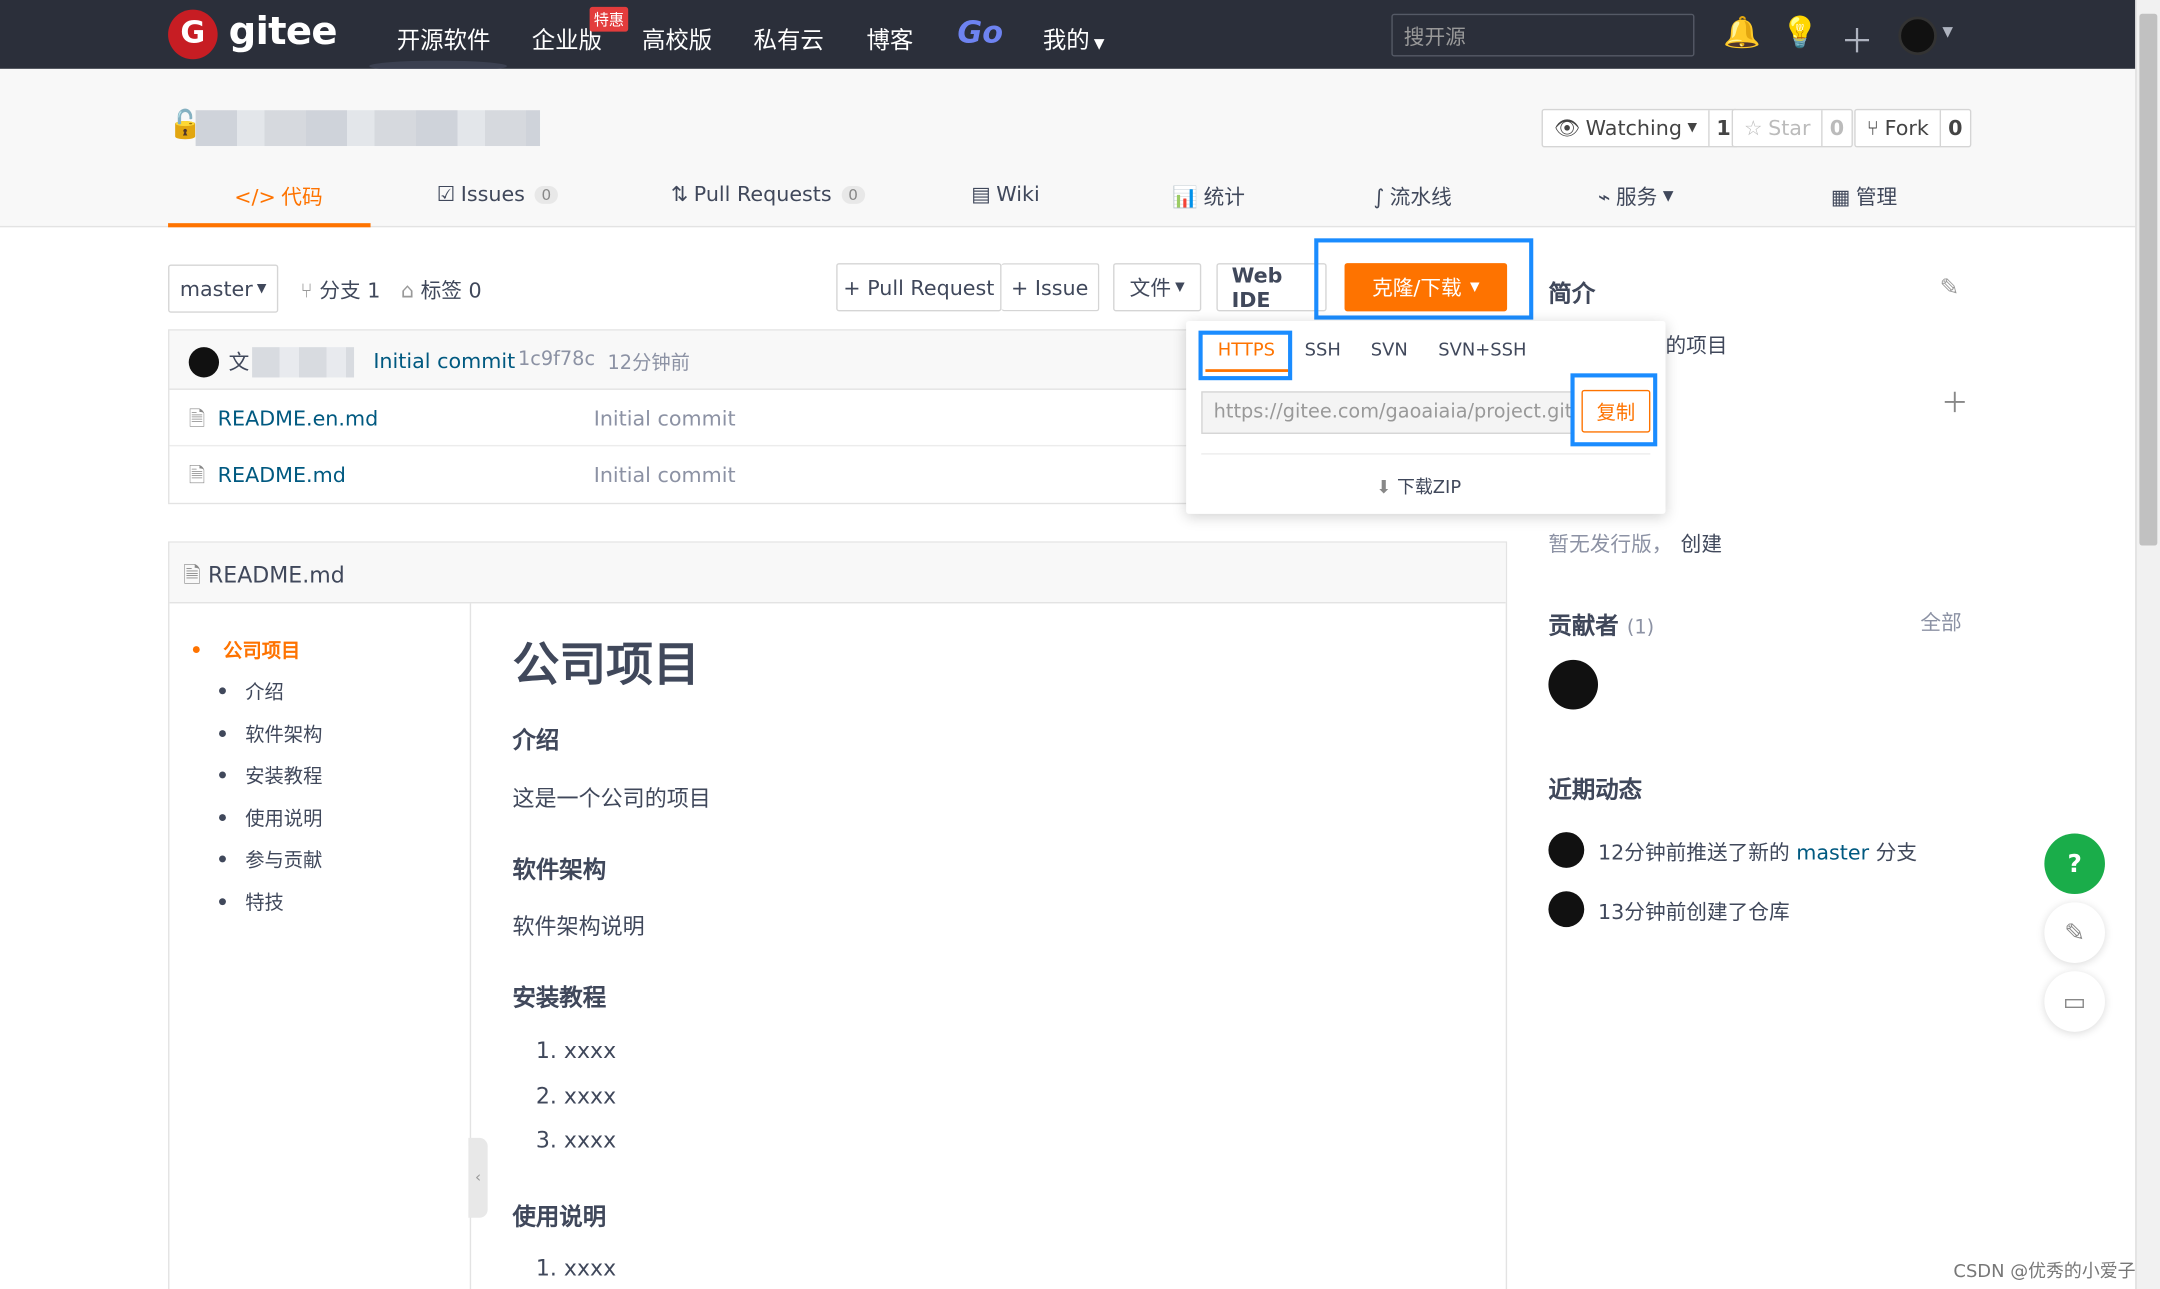  I want to click on toc-item: 特技, so click(264, 903).